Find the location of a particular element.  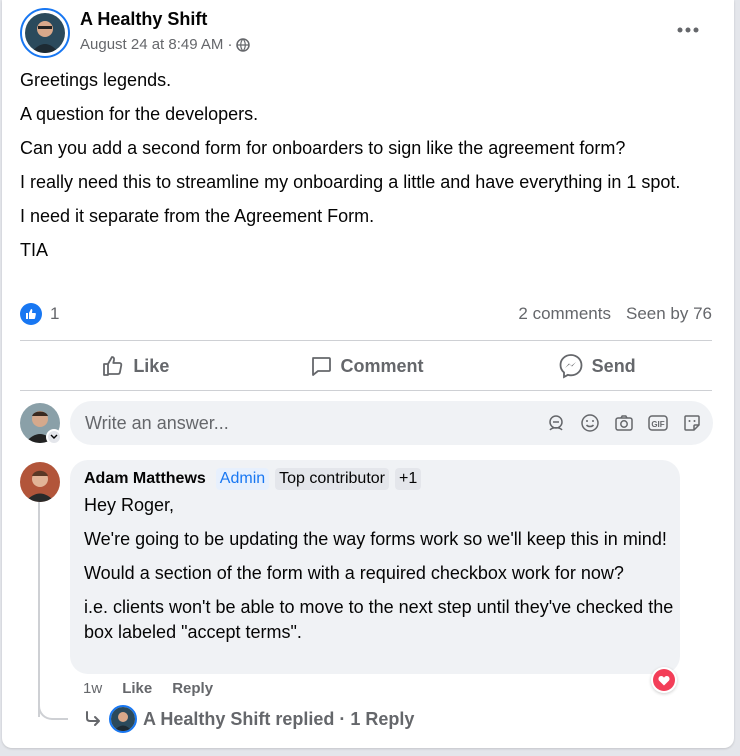

sticker-icon is located at coordinates (692, 423).